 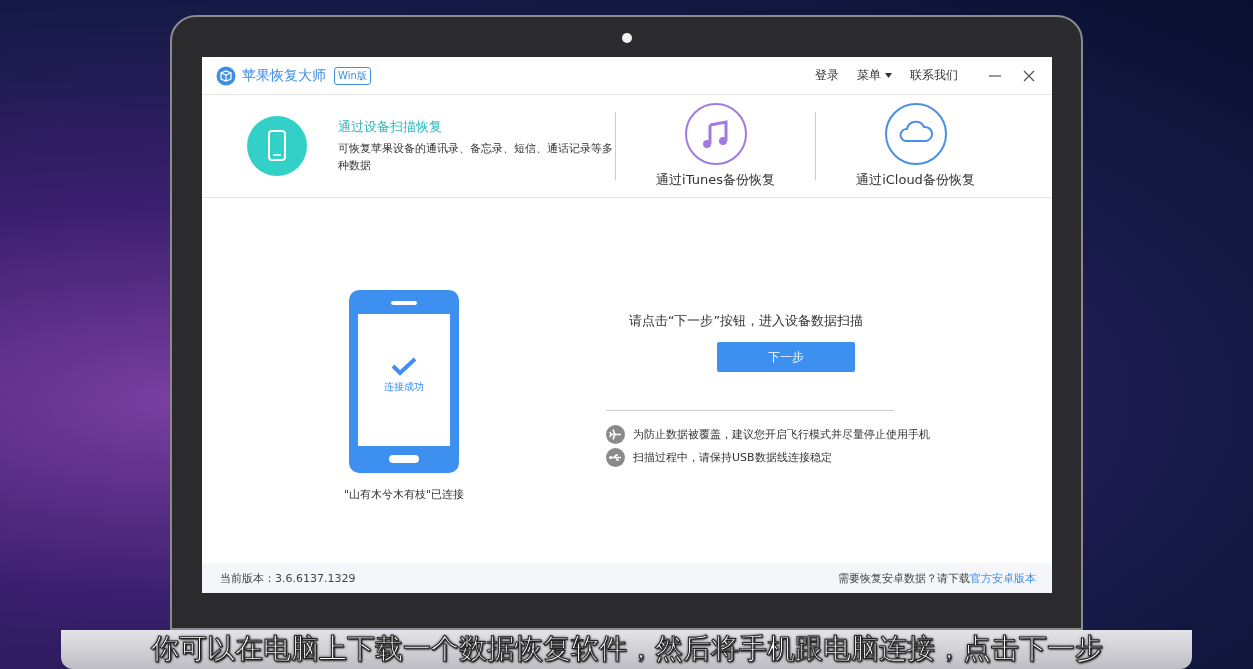 What do you see at coordinates (277, 146) in the screenshot?
I see `phone-icon` at bounding box center [277, 146].